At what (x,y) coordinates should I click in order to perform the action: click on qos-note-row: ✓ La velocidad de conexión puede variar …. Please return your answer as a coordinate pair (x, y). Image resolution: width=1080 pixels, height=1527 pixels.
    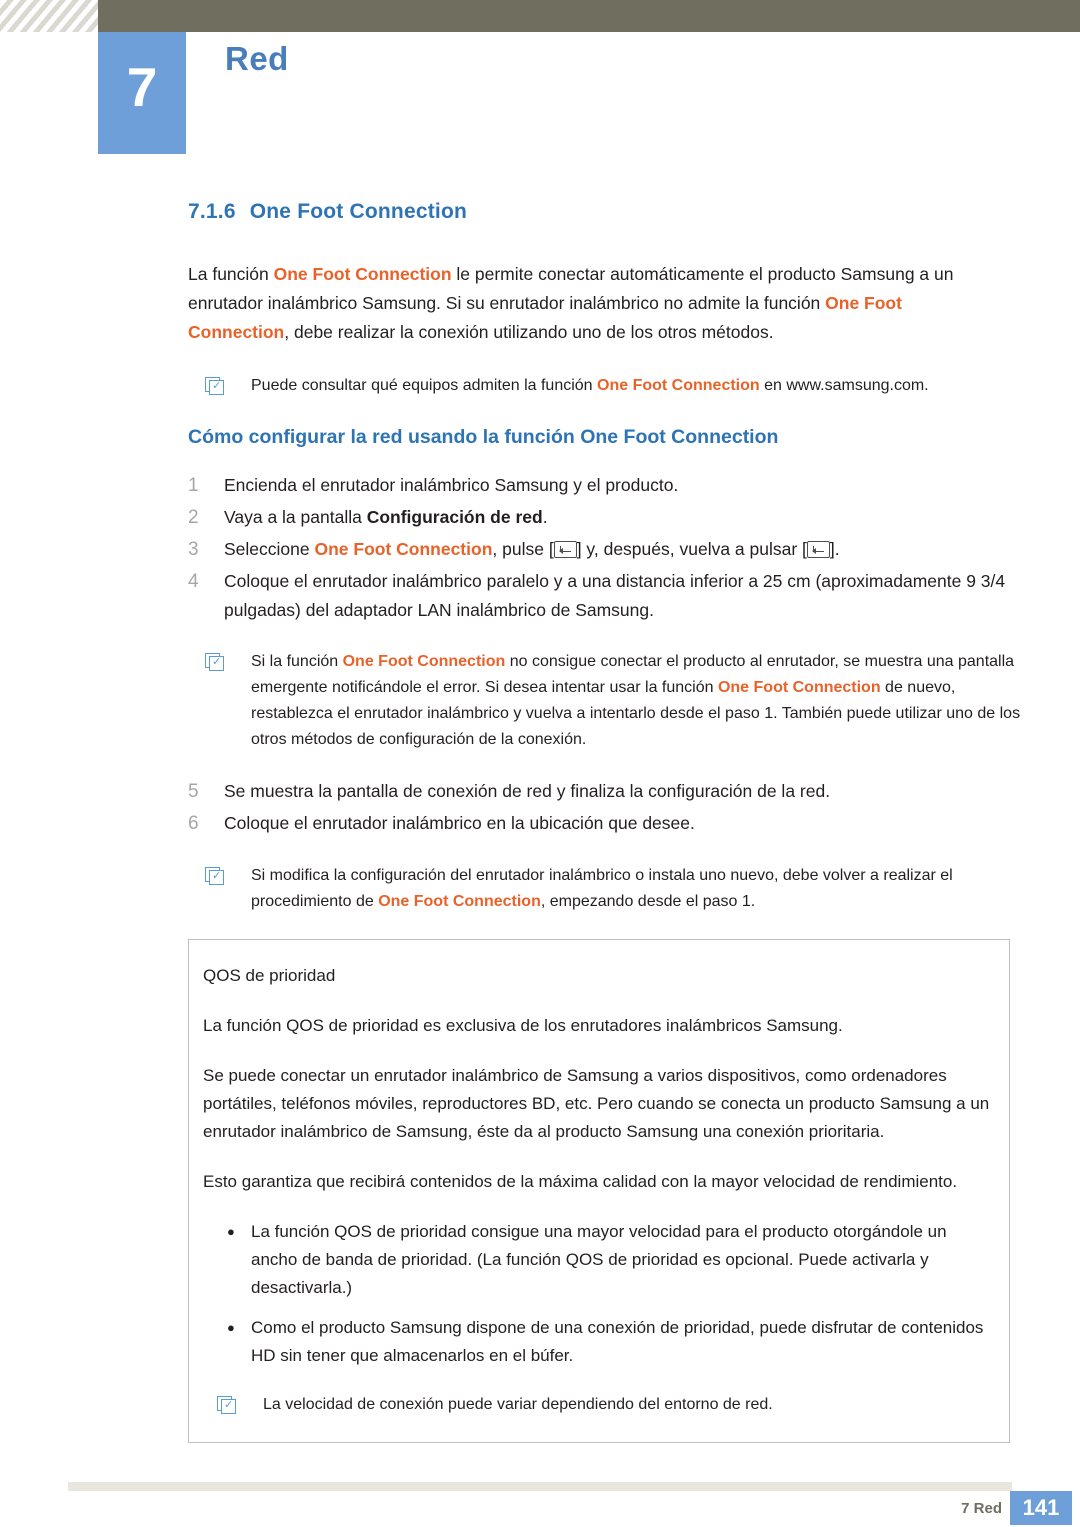
    Looking at the image, I should click on (597, 1405).